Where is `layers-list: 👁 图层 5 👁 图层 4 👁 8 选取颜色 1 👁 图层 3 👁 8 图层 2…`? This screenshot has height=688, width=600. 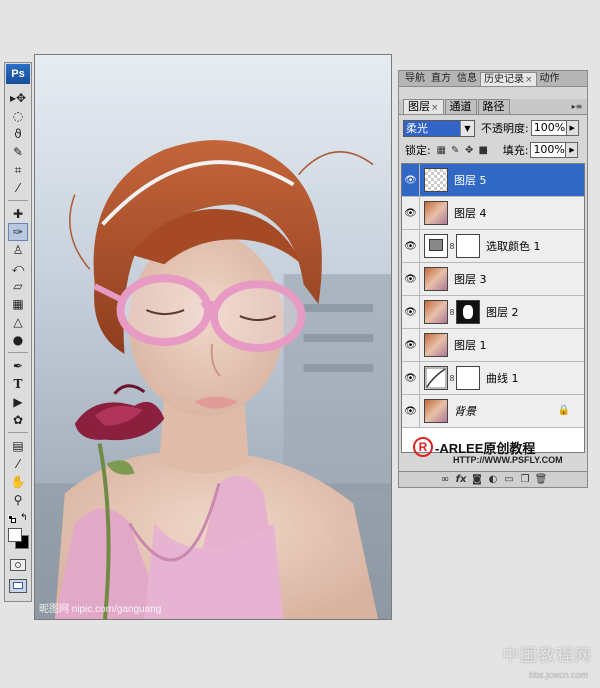 layers-list: 👁 图层 5 👁 图层 4 👁 8 选取颜色 1 👁 图层 3 👁 8 图层 2… is located at coordinates (493, 308).